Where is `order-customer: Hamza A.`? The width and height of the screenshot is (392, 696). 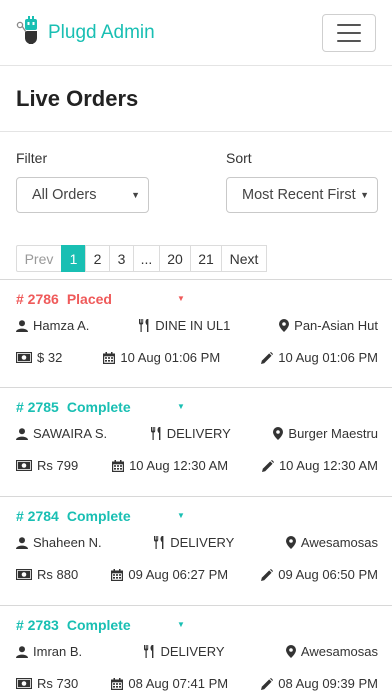 order-customer: Hamza A. is located at coordinates (52, 325).